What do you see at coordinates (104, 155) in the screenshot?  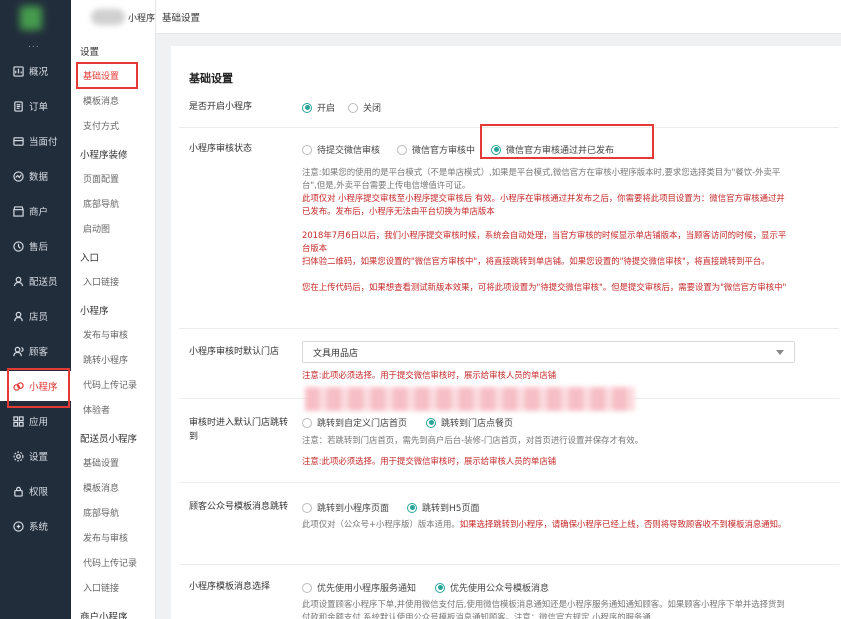 I see `sub-nav-group-title: 小程序装修` at bounding box center [104, 155].